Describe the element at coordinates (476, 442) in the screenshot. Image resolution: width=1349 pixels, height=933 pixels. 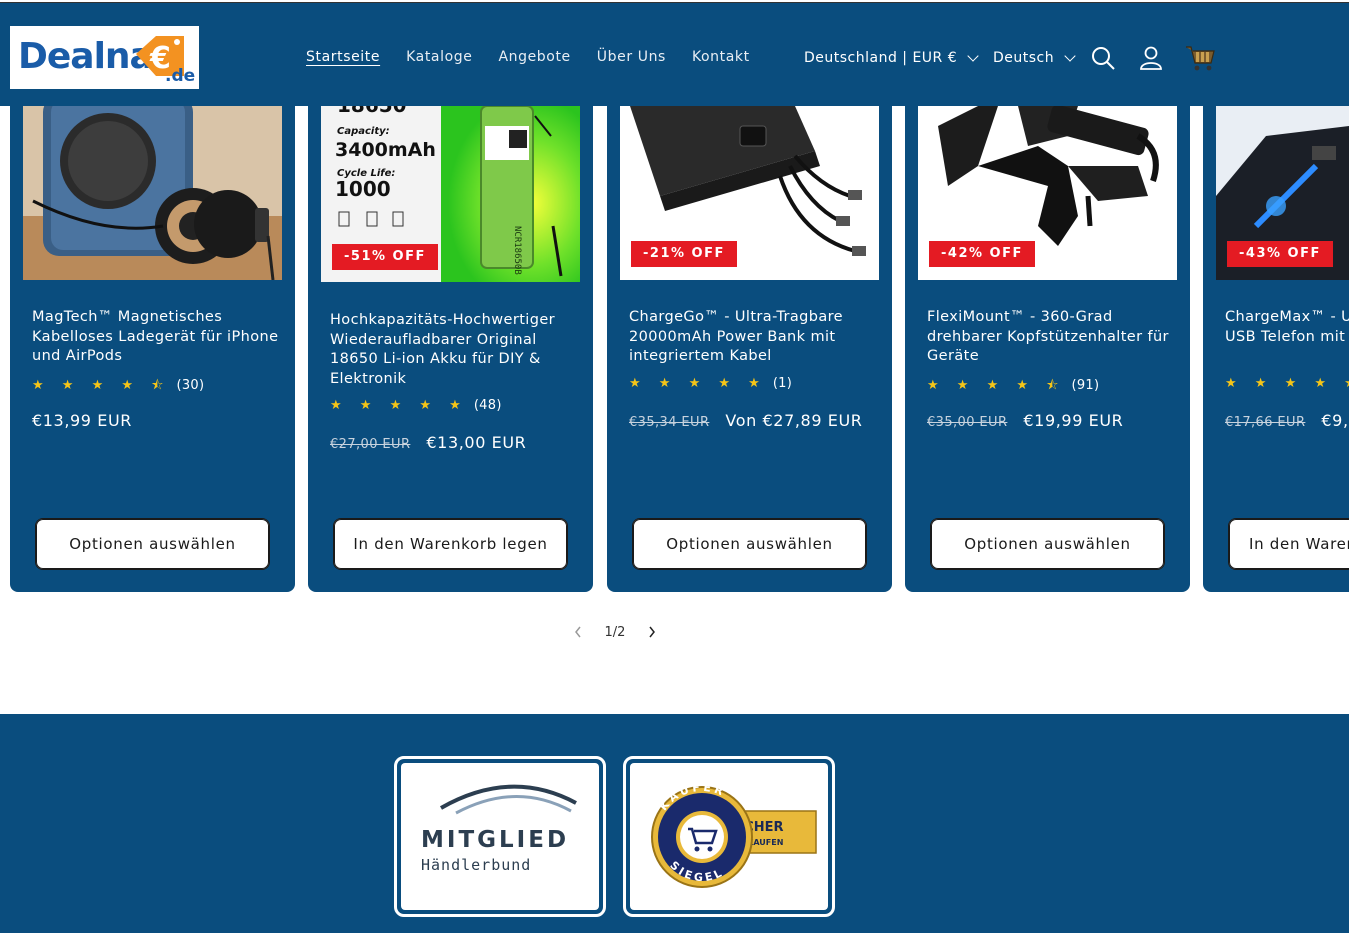
I see `sale-price: €13,00 EUR` at that location.